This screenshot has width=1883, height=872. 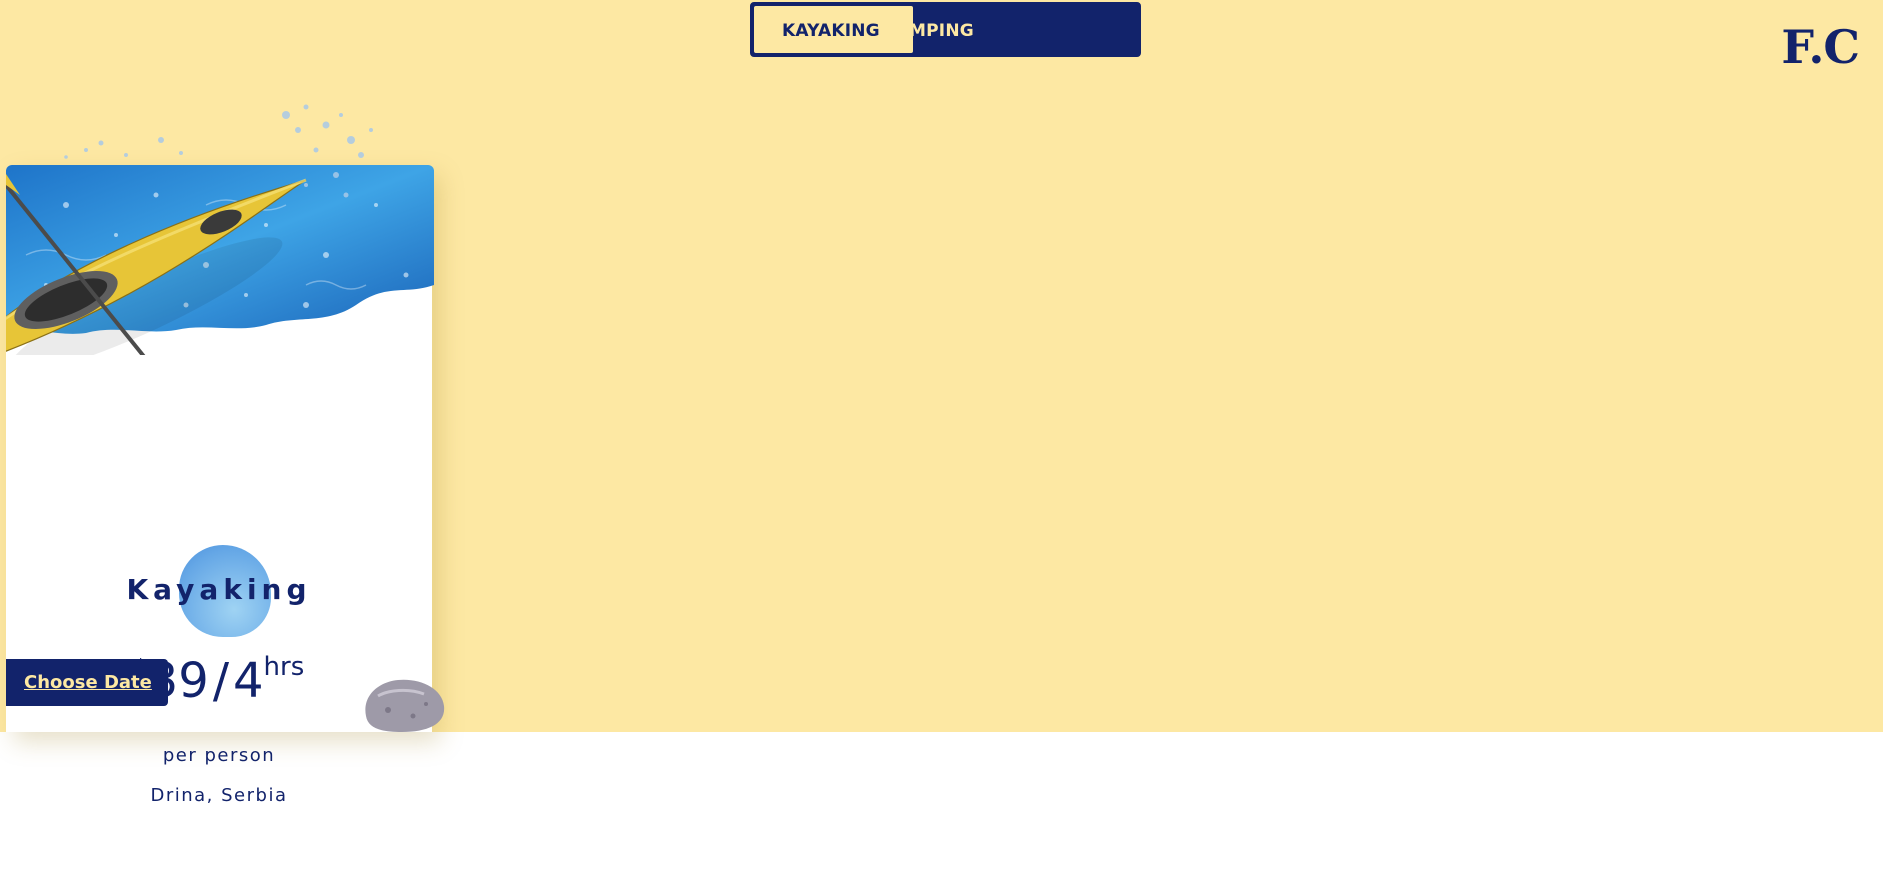 What do you see at coordinates (928, 31) in the screenshot?
I see `tab-camping: CAMPING` at bounding box center [928, 31].